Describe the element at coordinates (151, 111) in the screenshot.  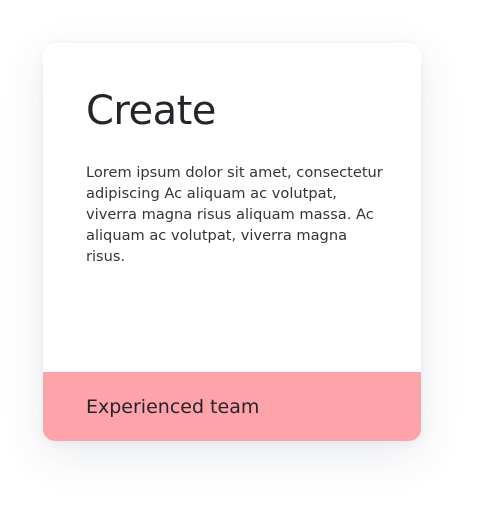
I see `card-title: Create` at that location.